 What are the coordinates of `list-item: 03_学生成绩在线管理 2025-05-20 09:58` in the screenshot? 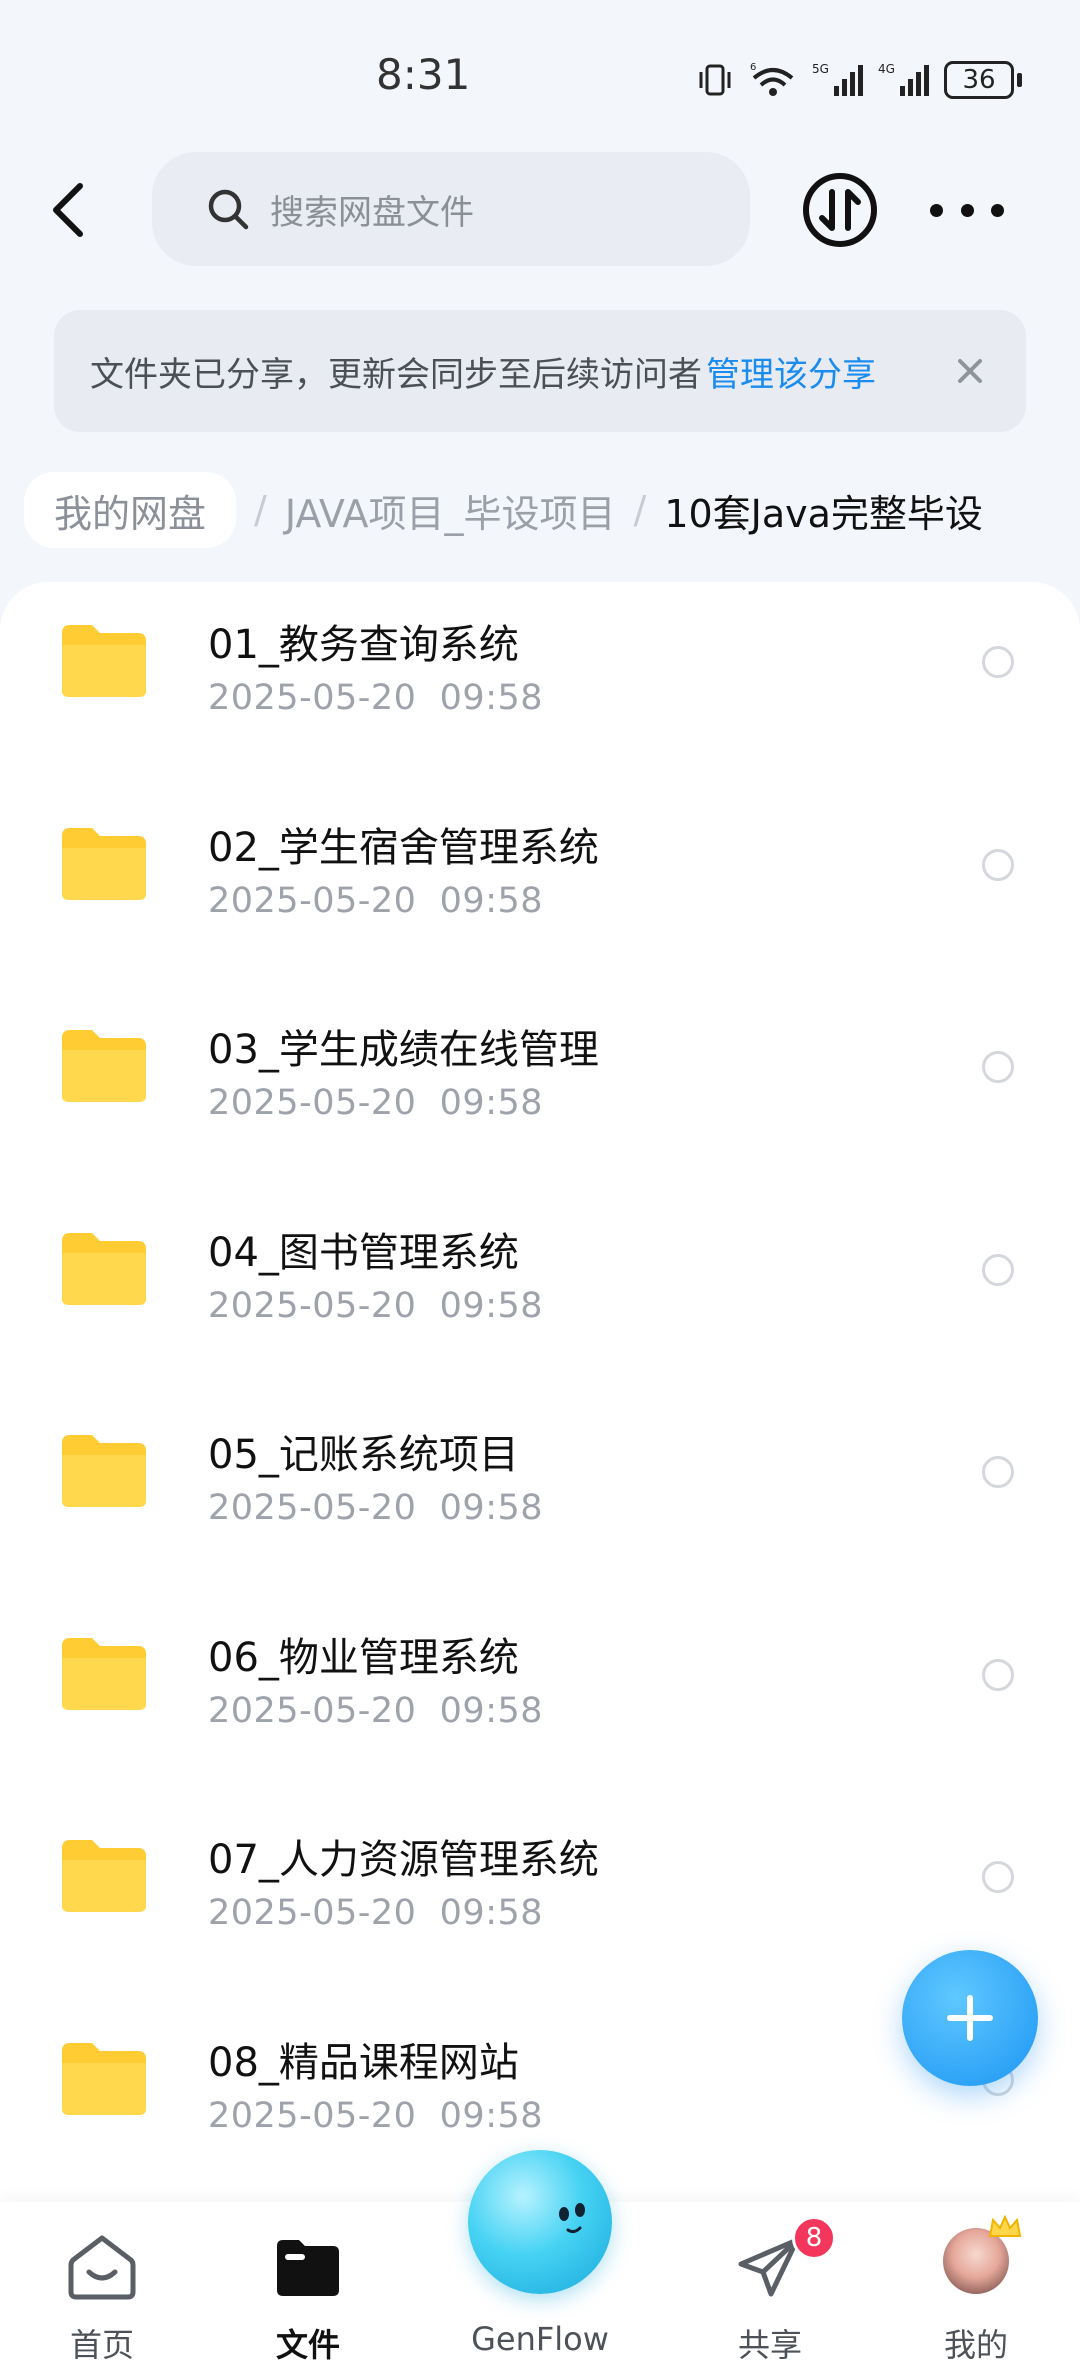 It's located at (540, 1088).